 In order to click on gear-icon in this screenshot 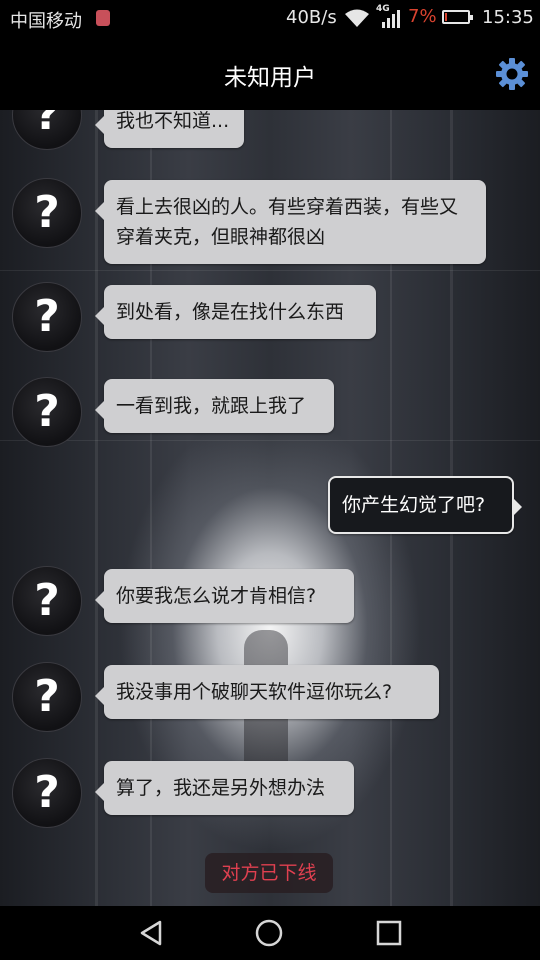, I will do `click(512, 74)`.